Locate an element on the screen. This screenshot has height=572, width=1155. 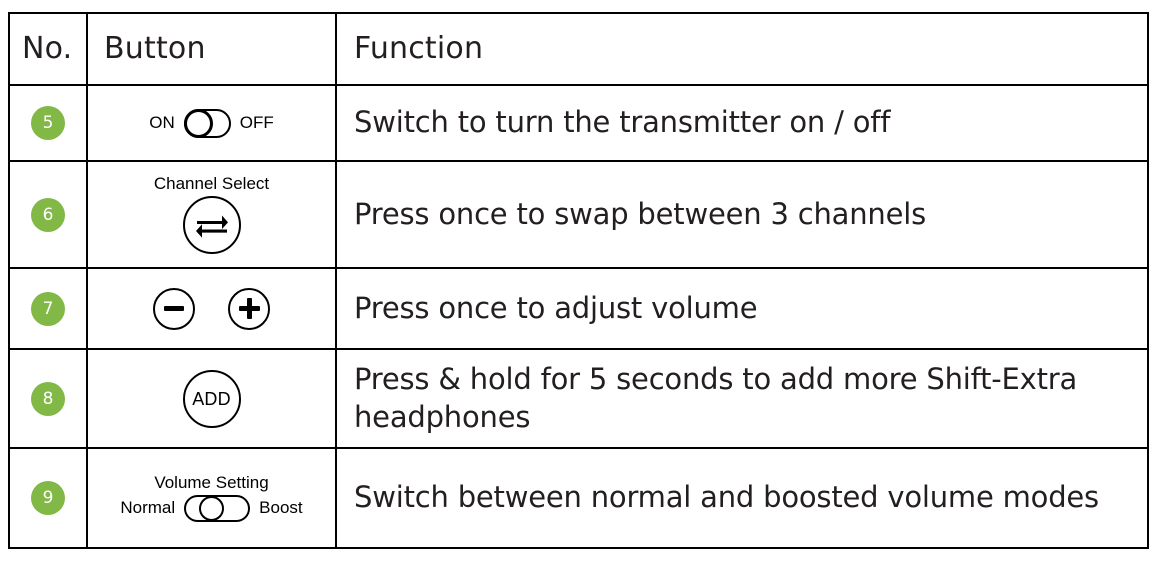
function-cell: Switch to turn the transmitter on / off is located at coordinates (742, 123).